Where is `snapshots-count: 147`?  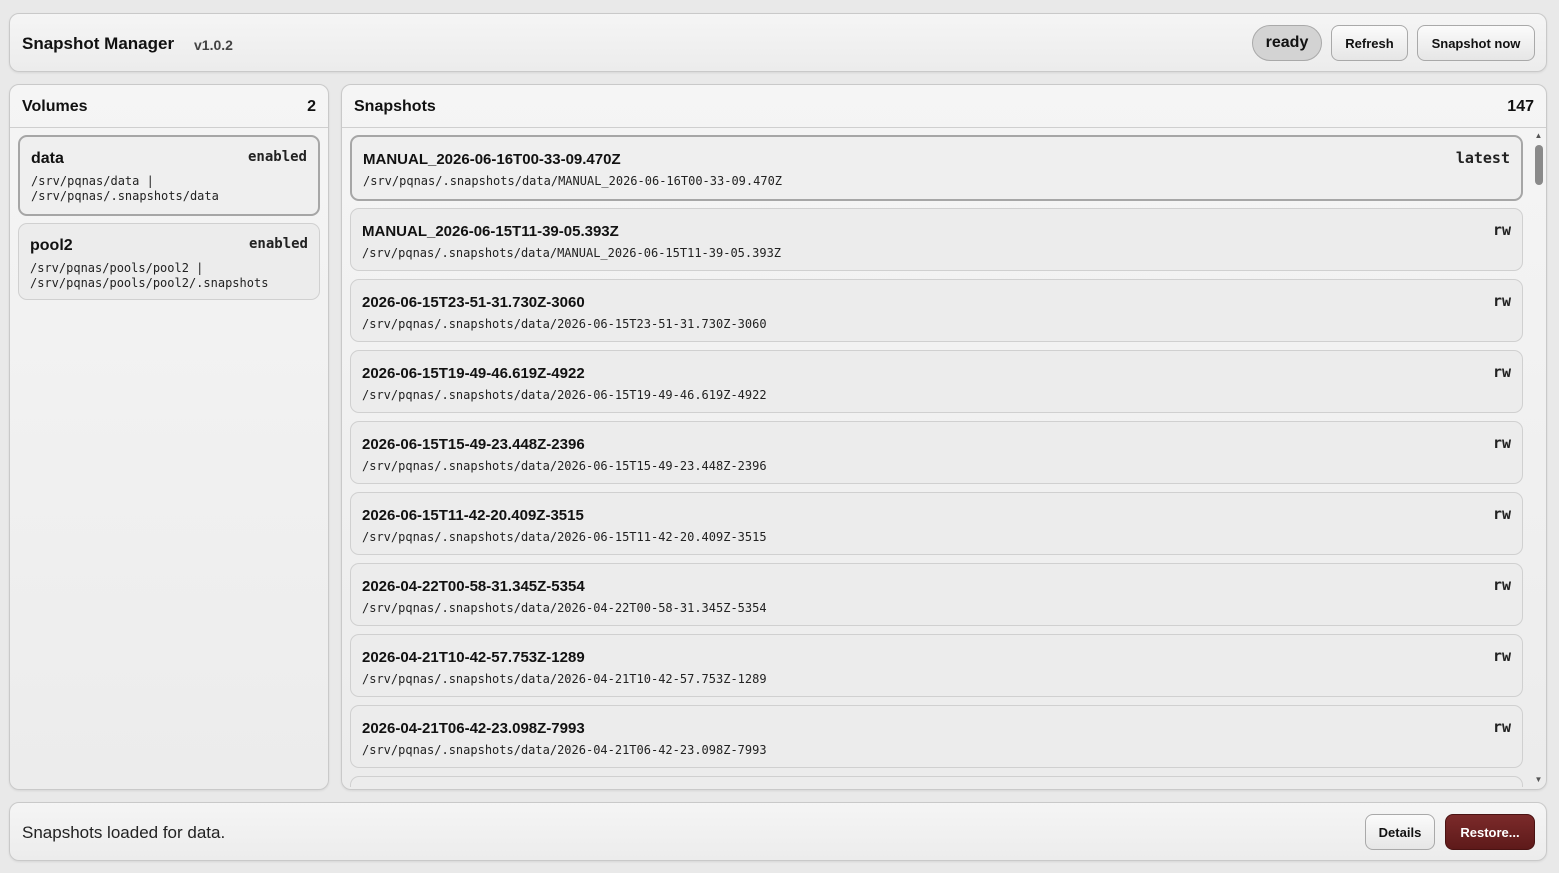
snapshots-count: 147 is located at coordinates (1520, 106).